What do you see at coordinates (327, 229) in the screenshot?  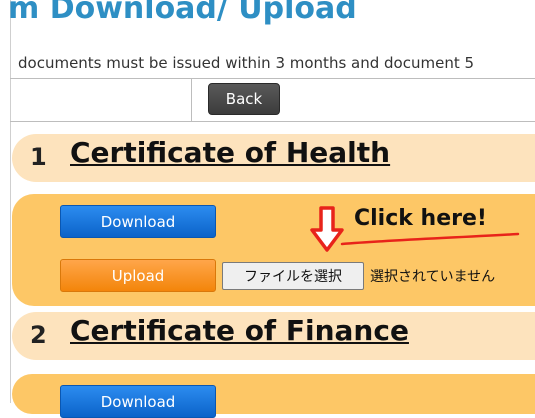 I see `down-arrow-icon` at bounding box center [327, 229].